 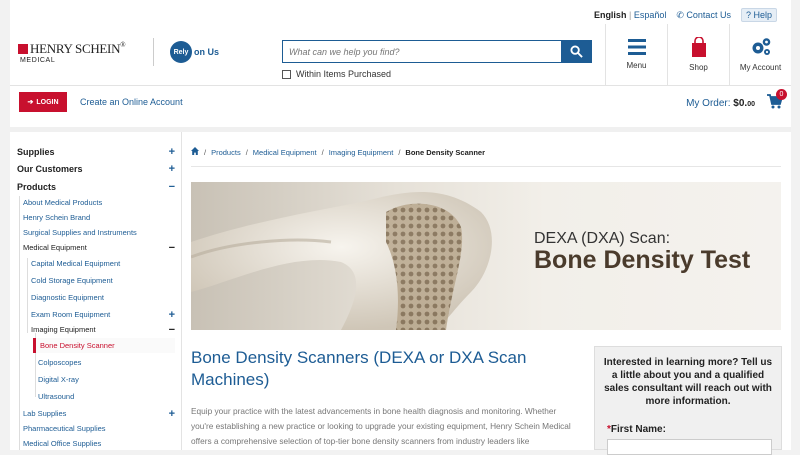 I want to click on home-icon, so click(x=195, y=152).